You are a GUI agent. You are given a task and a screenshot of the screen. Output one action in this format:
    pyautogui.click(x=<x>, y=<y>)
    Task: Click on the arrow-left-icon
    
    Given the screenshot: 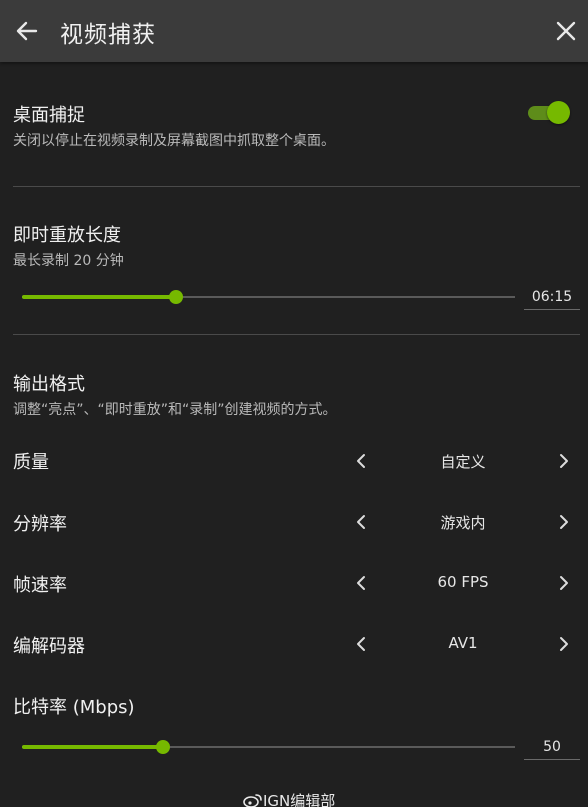 What is the action you would take?
    pyautogui.click(x=27, y=31)
    